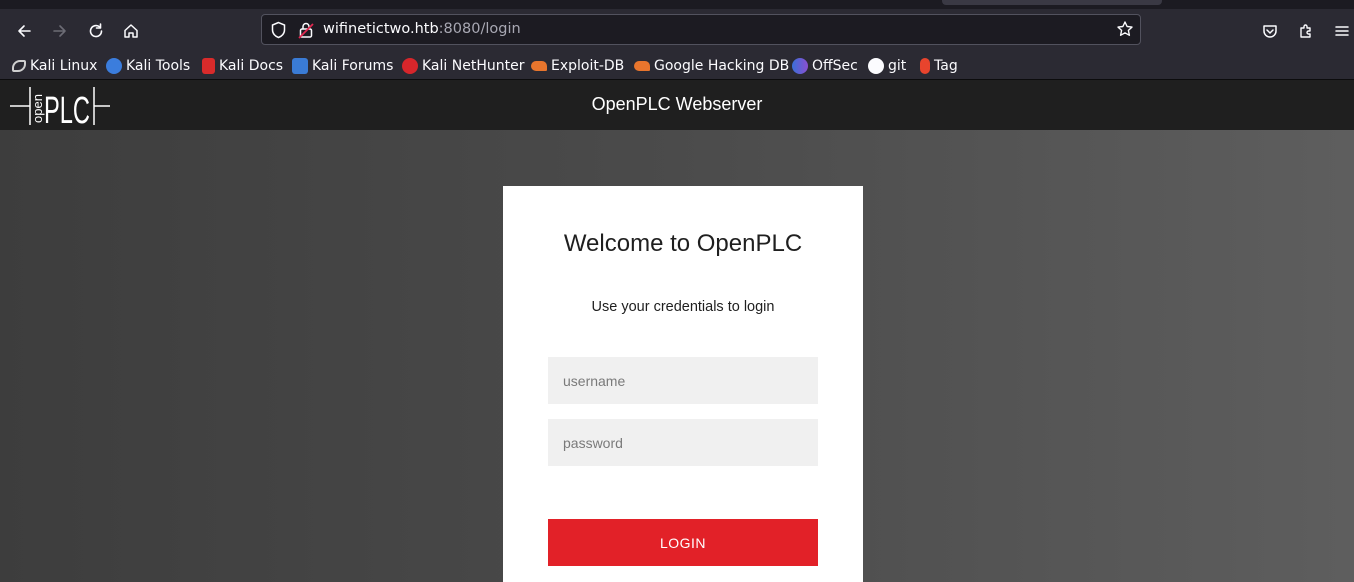  Describe the element at coordinates (208, 66) in the screenshot. I see `kali-docs-icon` at that location.